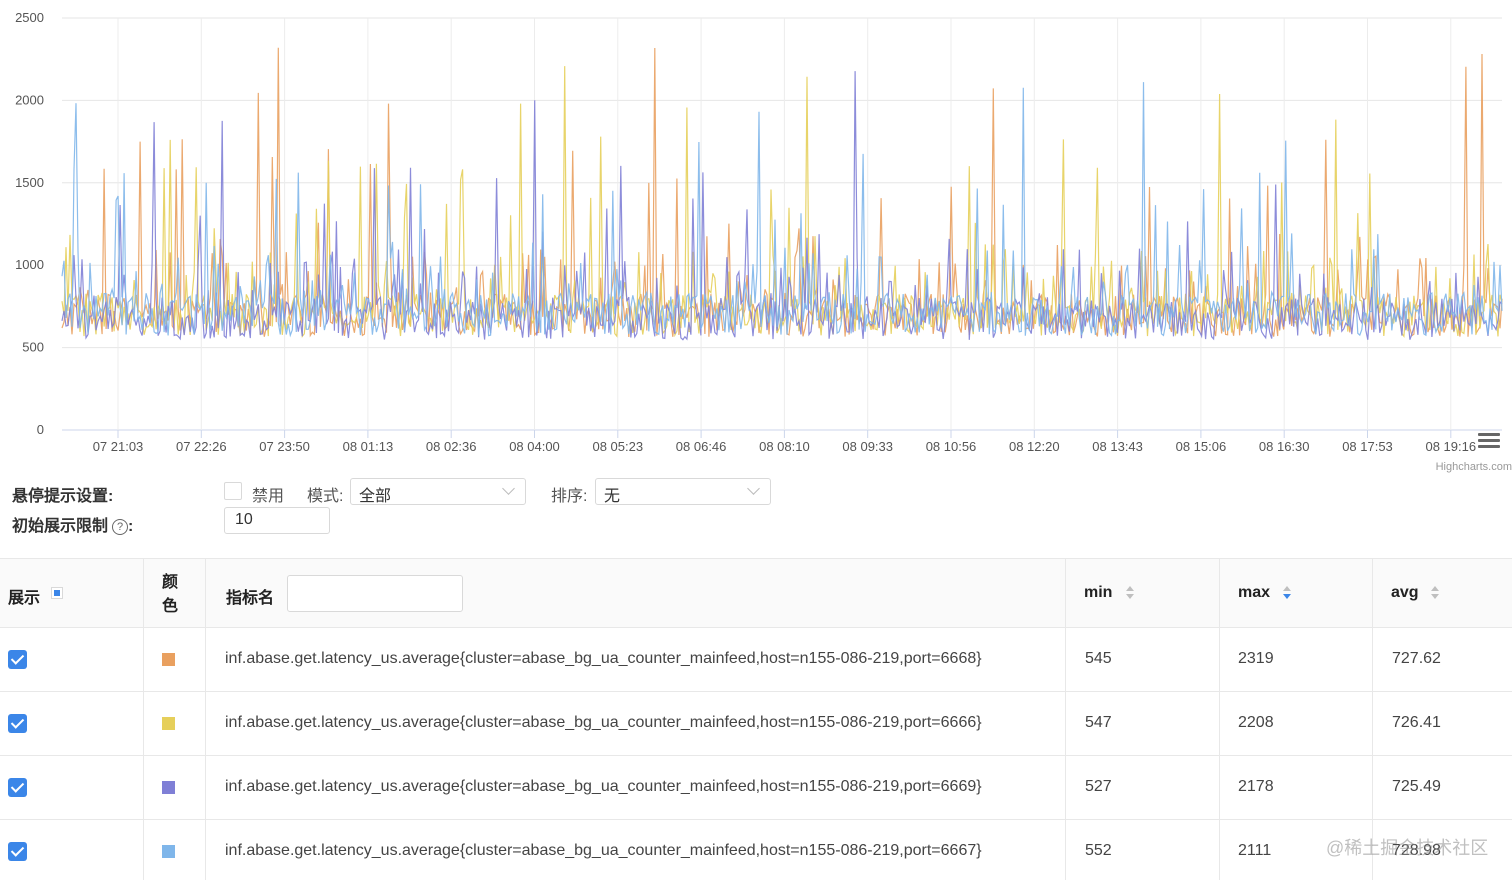  Describe the element at coordinates (1256, 722) in the screenshot. I see `max-value: 2208` at that location.